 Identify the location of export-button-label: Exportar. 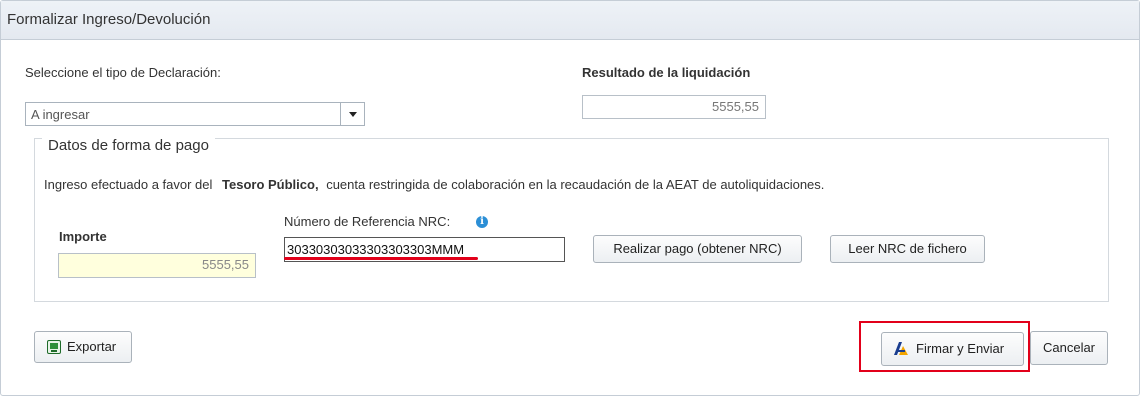
(92, 346).